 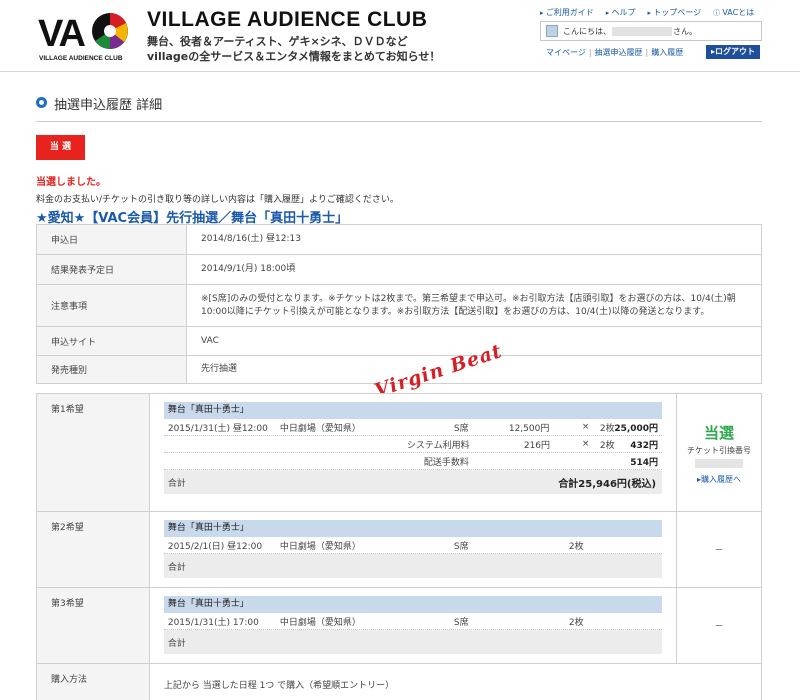 I want to click on row-label: 注意事項, so click(x=111, y=305).